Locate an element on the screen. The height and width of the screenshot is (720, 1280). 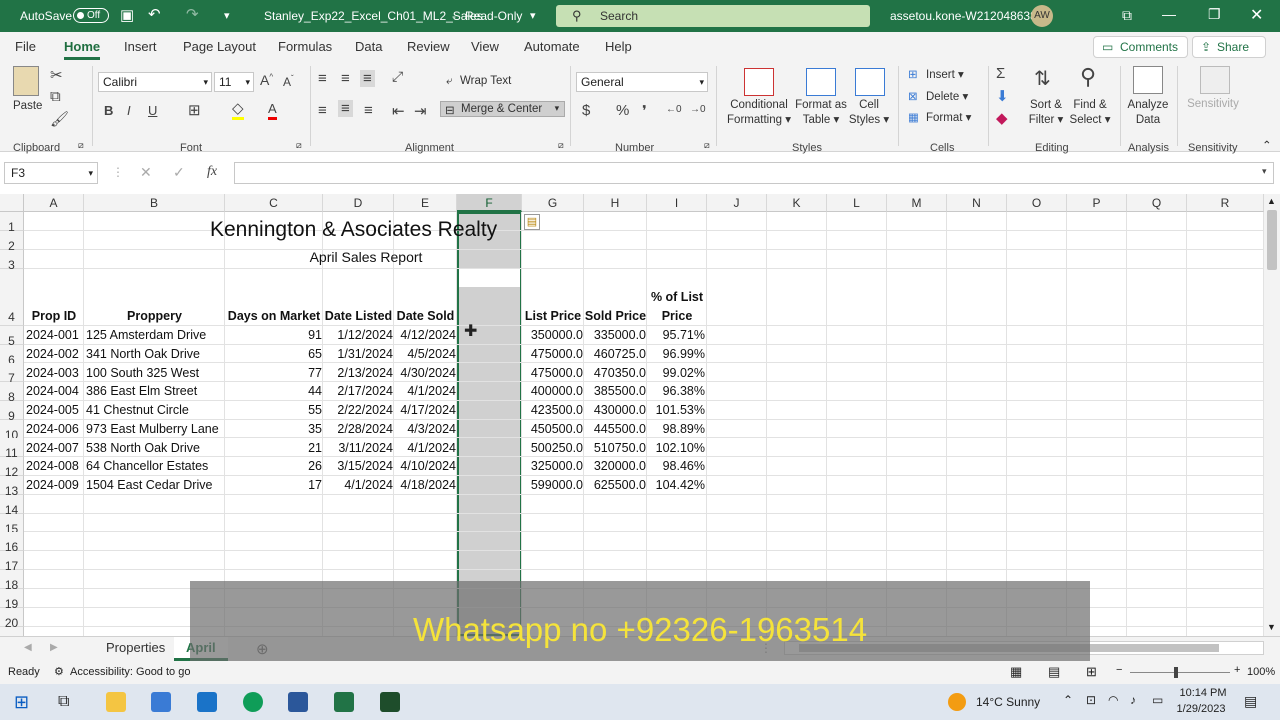
cell-sold: 4/12/2024 is located at coordinates (426, 335).